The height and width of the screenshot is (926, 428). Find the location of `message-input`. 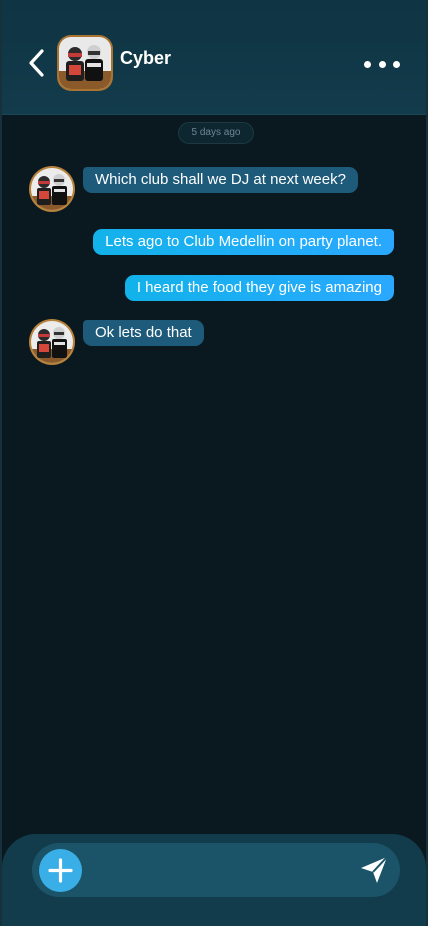

message-input is located at coordinates (219, 871).